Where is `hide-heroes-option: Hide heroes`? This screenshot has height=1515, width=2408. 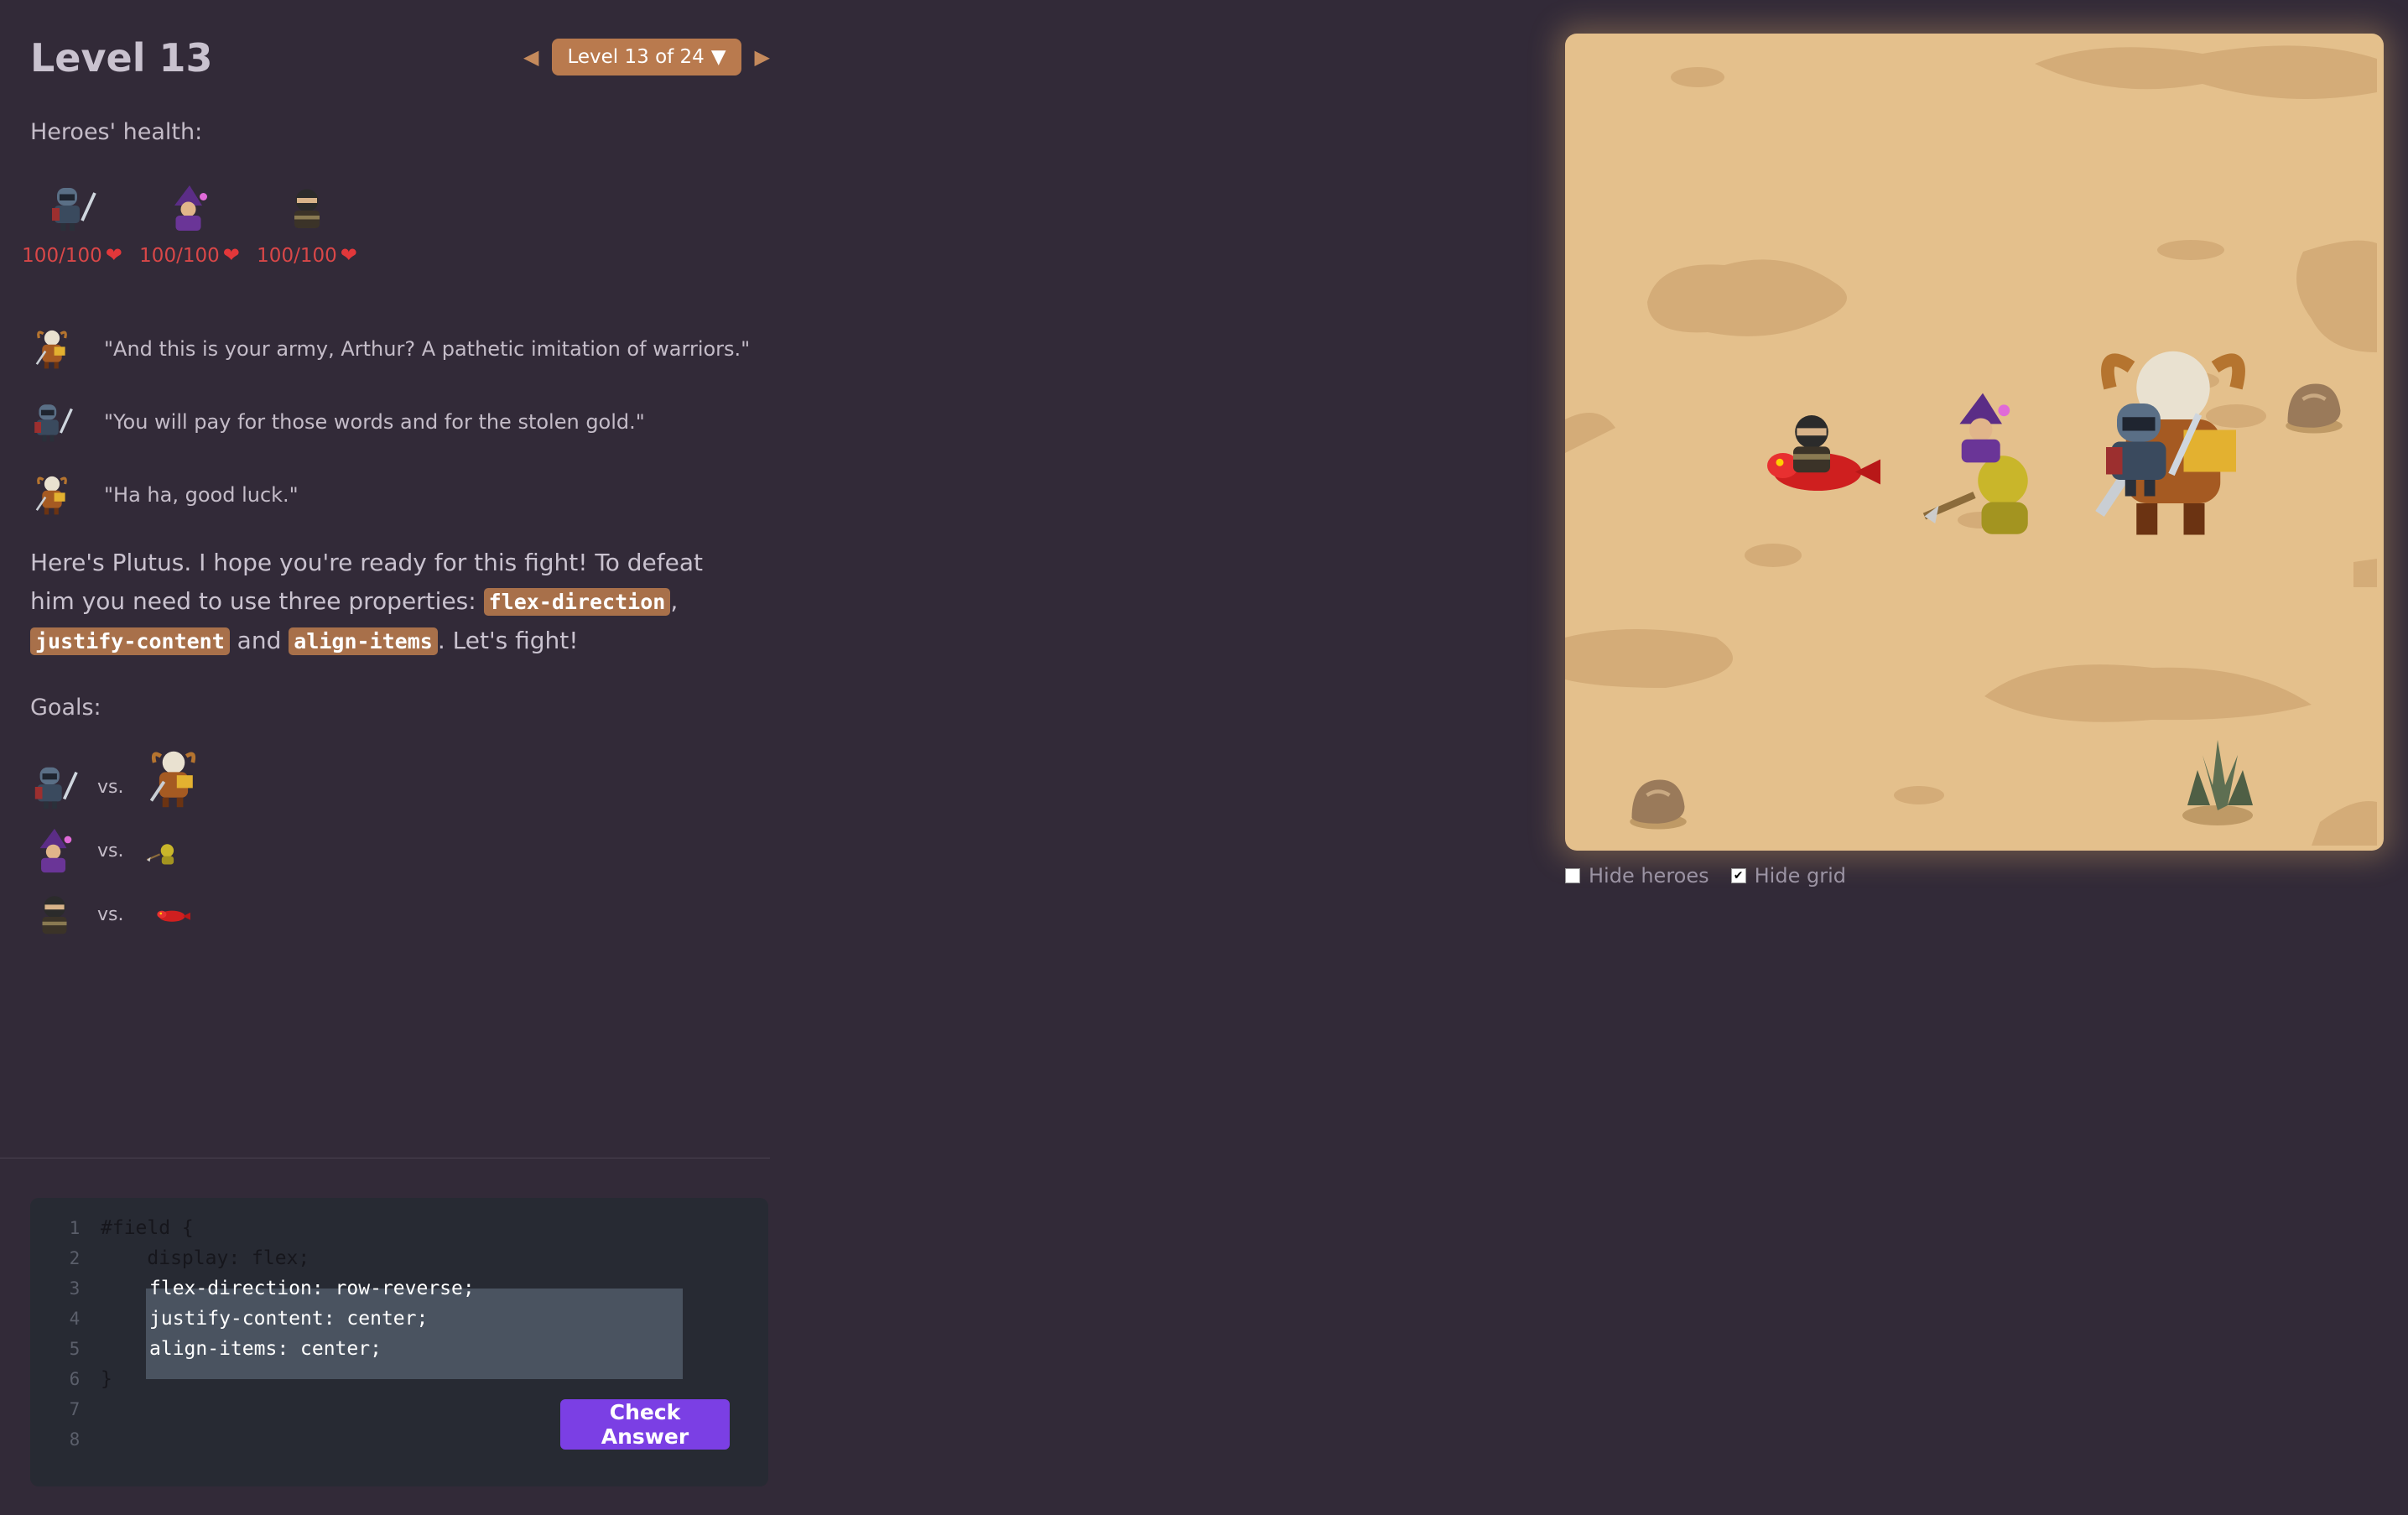
hide-heroes-option: Hide heroes is located at coordinates (1637, 876).